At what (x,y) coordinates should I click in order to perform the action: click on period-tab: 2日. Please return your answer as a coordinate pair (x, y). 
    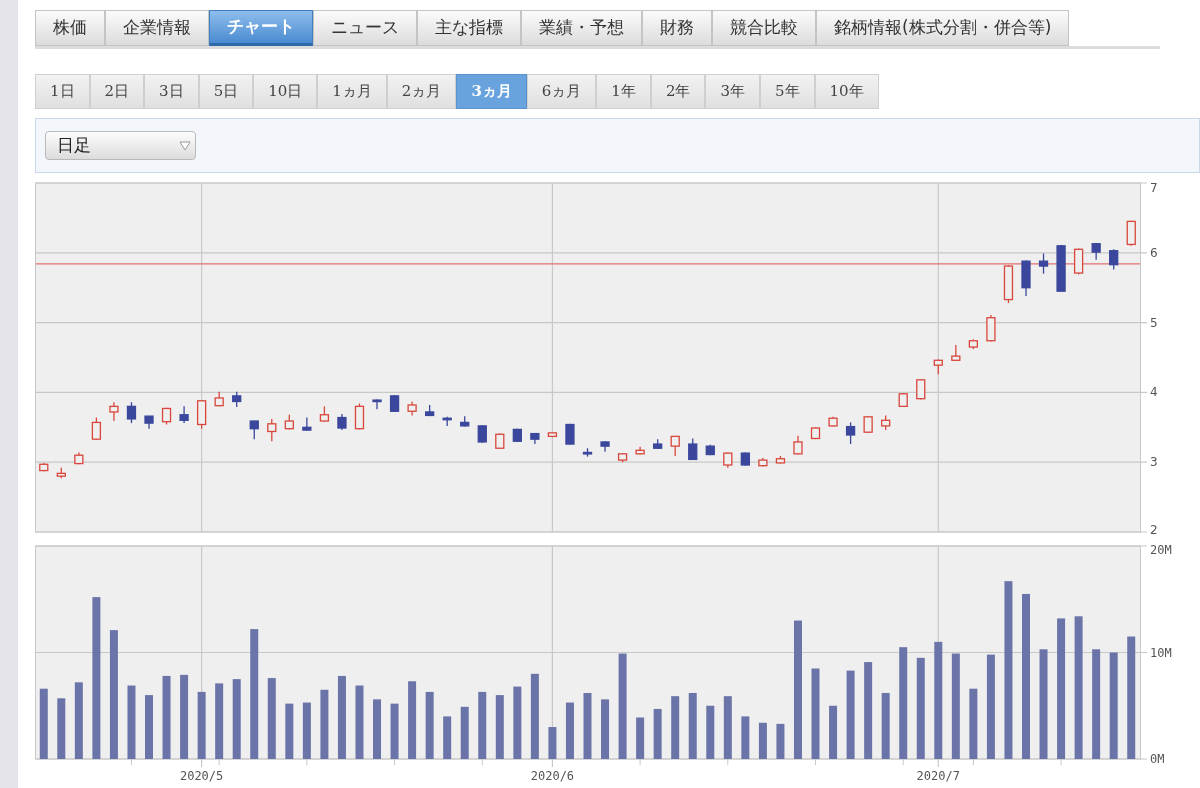
    Looking at the image, I should click on (117, 91).